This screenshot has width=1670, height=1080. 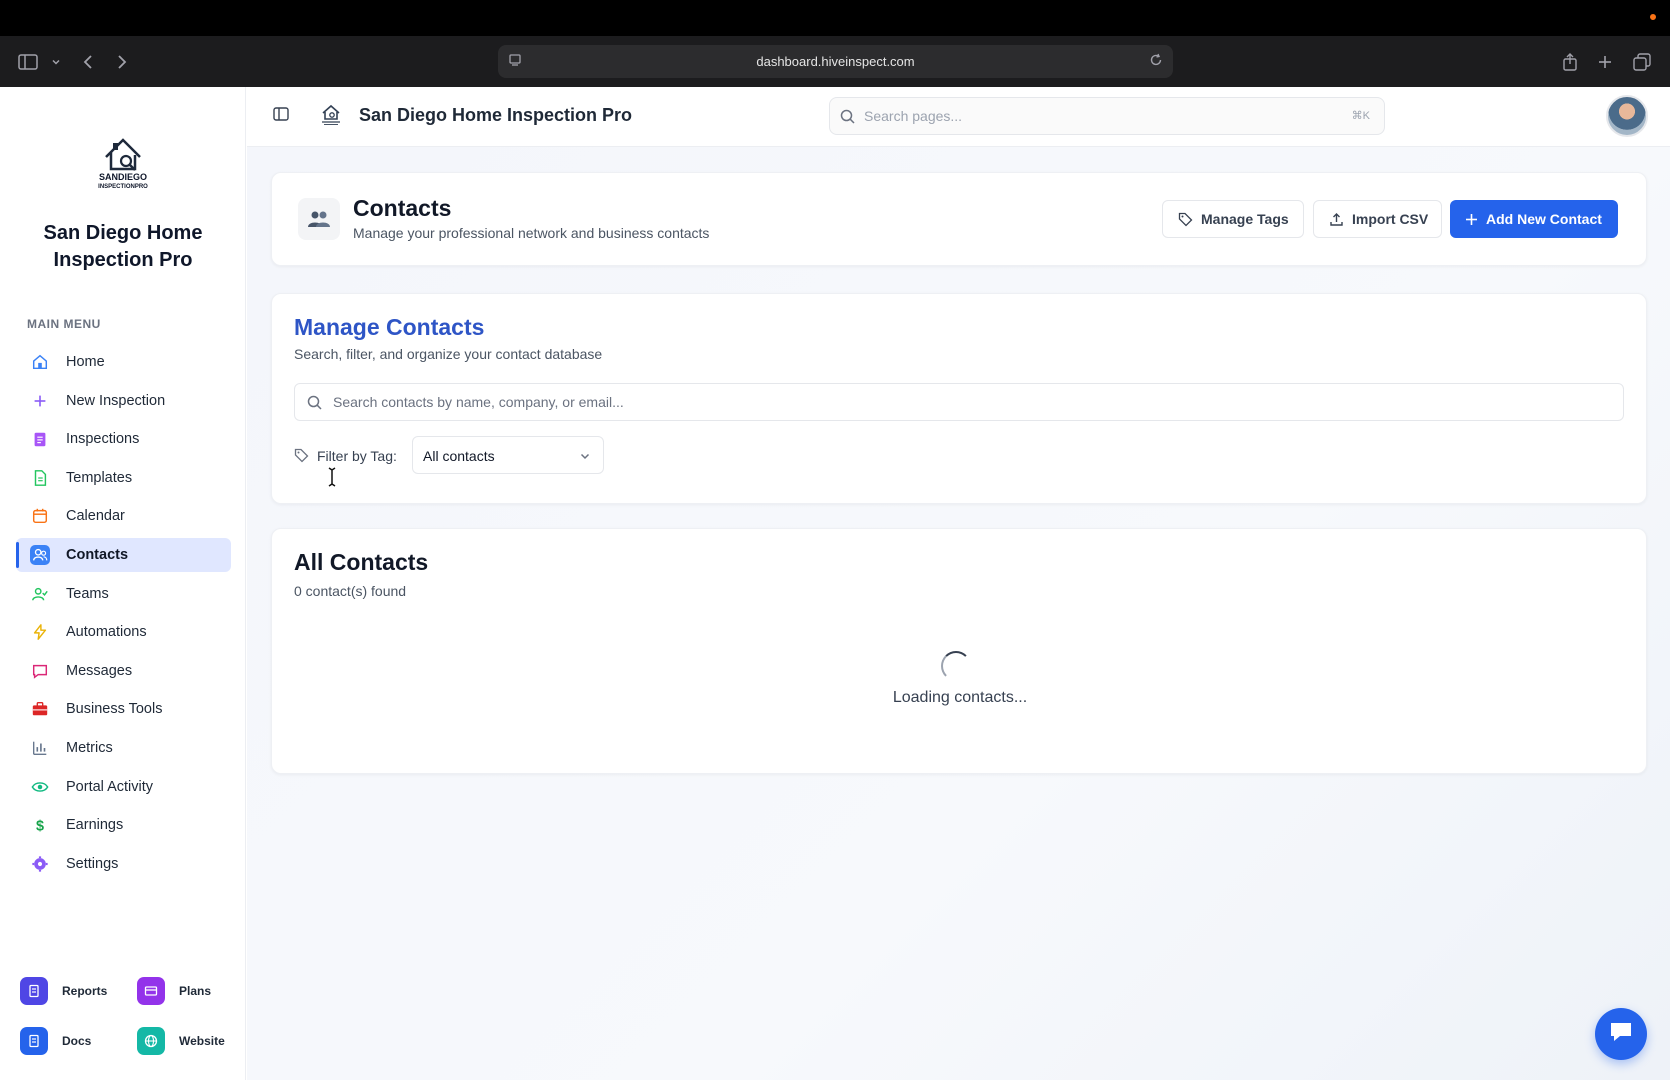 I want to click on user-check-icon, so click(x=40, y=594).